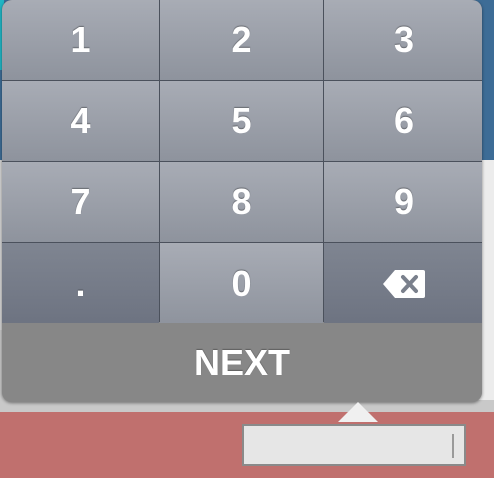  I want to click on key-4: 4, so click(80, 121).